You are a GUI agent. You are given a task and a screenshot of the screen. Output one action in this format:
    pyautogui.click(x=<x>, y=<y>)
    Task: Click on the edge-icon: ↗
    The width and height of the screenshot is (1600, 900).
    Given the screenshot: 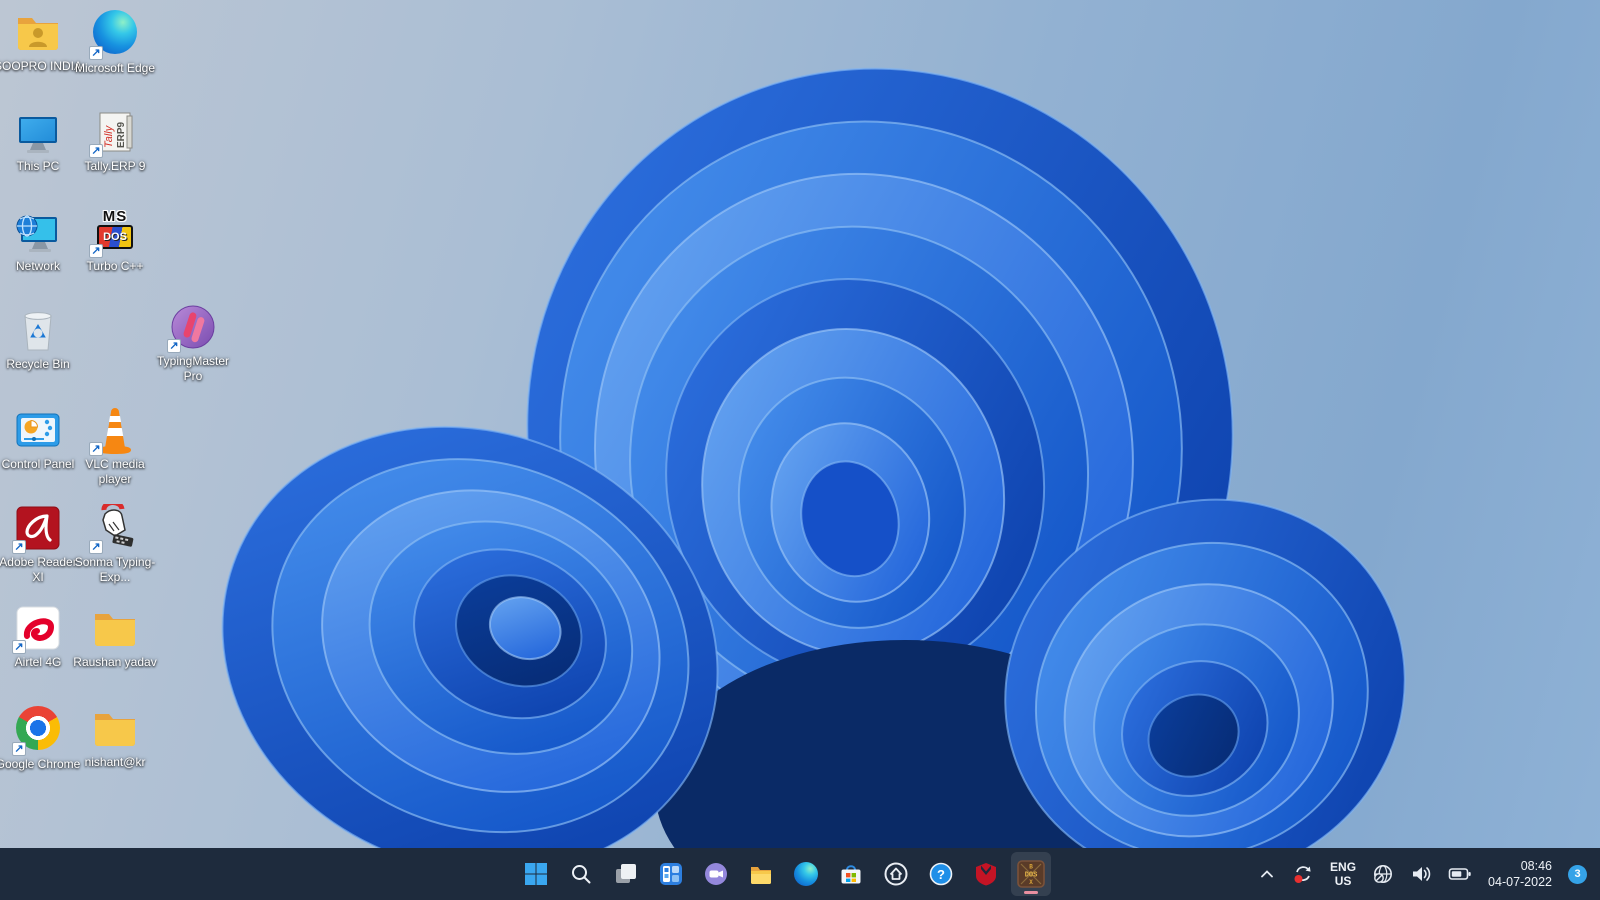 What is the action you would take?
    pyautogui.click(x=114, y=35)
    